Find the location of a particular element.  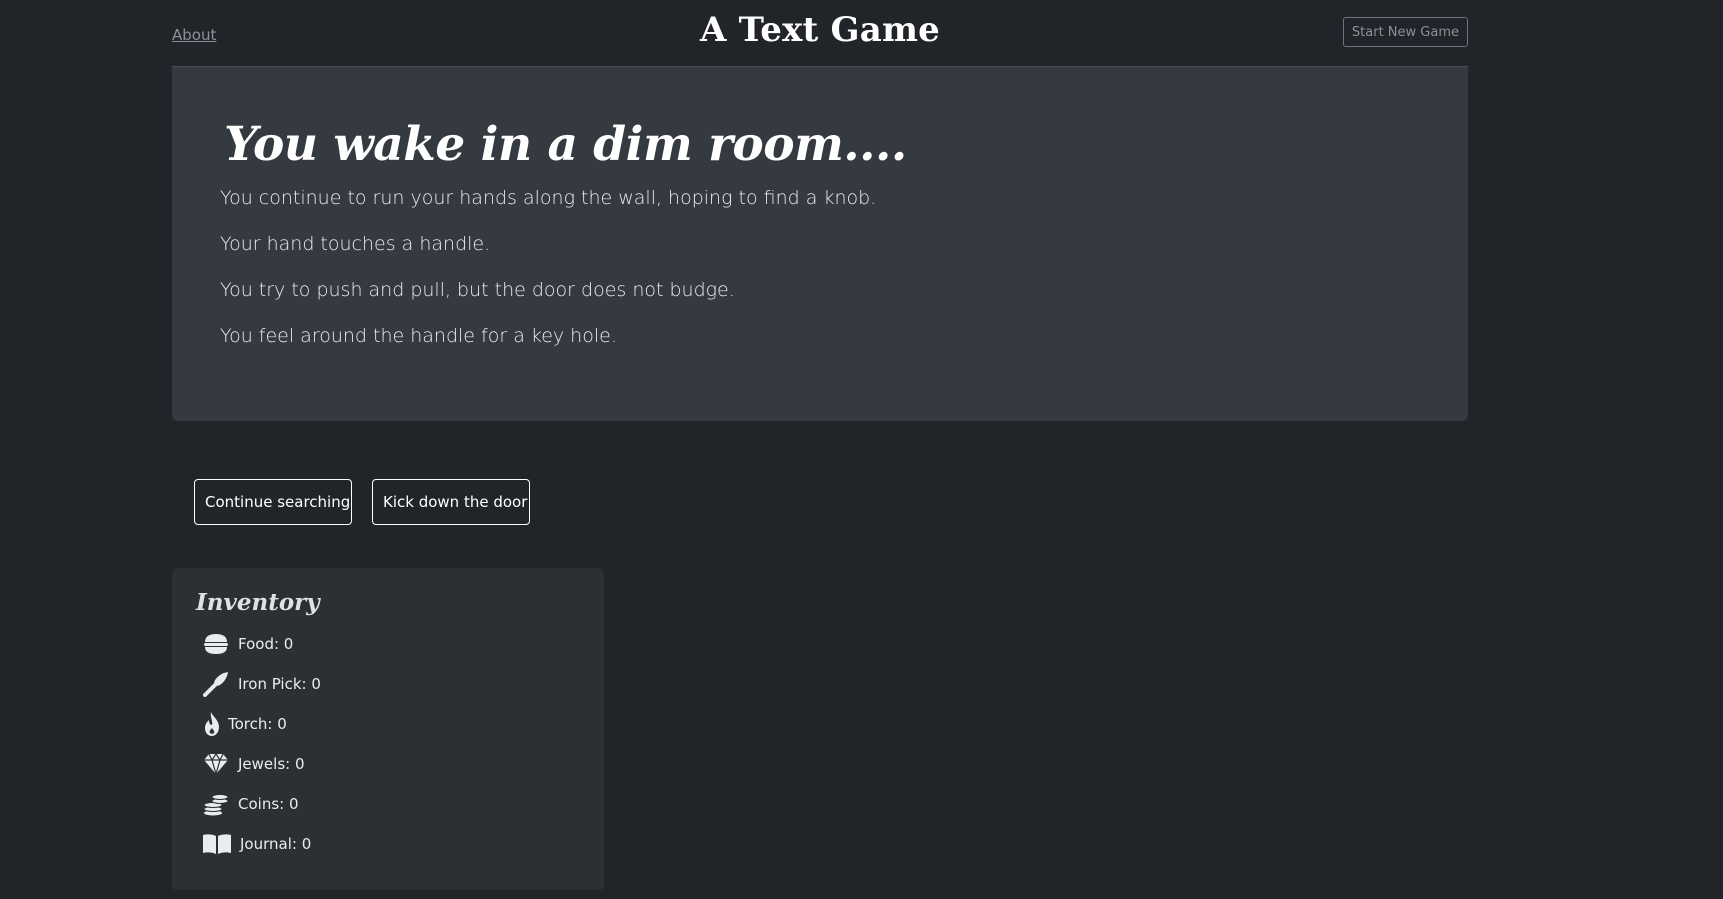

inventory-item-label: Jewels: 0 is located at coordinates (271, 764).